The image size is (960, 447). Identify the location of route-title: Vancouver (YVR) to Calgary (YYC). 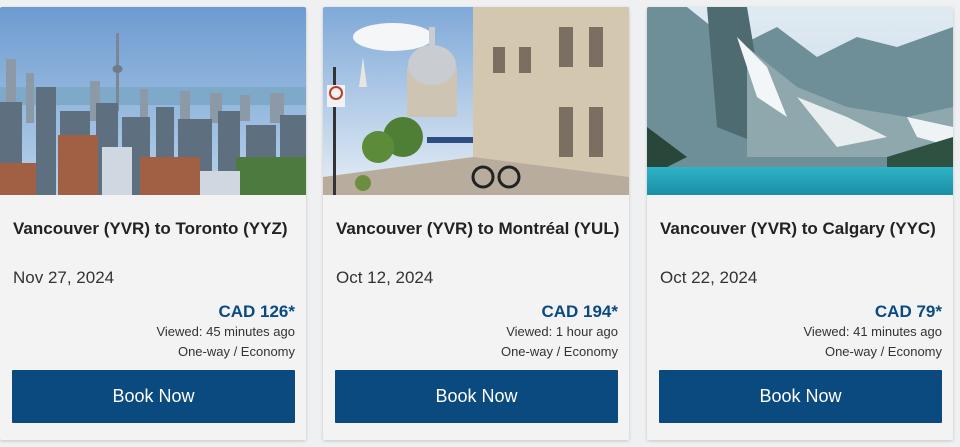
(802, 228).